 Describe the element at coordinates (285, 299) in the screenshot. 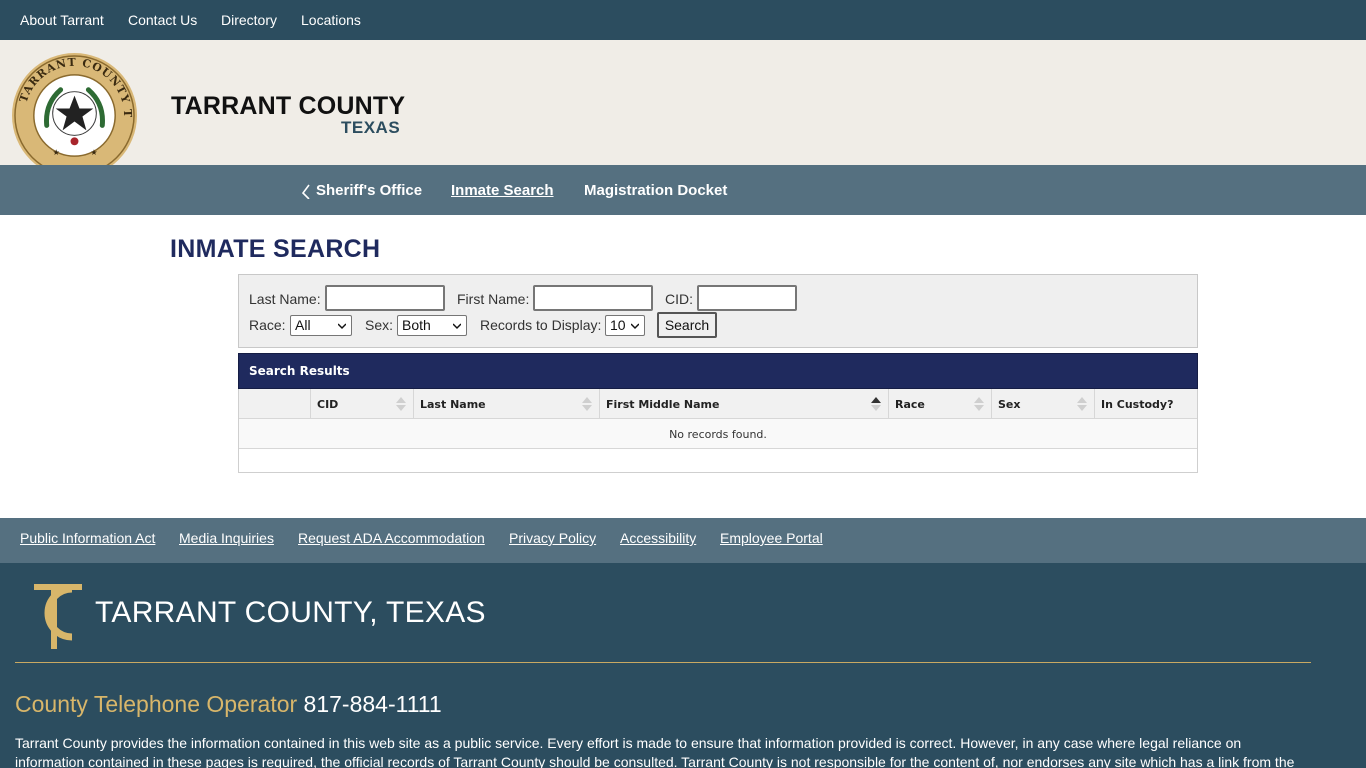

I see `last-name-label: Last Name:` at that location.